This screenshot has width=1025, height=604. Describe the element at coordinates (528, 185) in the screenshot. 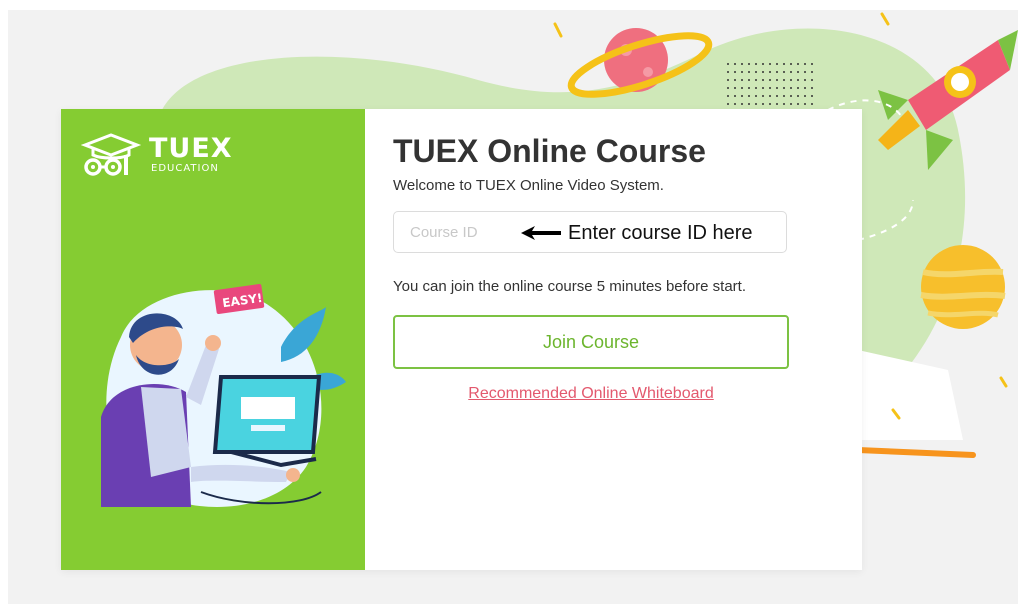

I see `welcome-text: Welcome to TUEX Online Video System.` at that location.